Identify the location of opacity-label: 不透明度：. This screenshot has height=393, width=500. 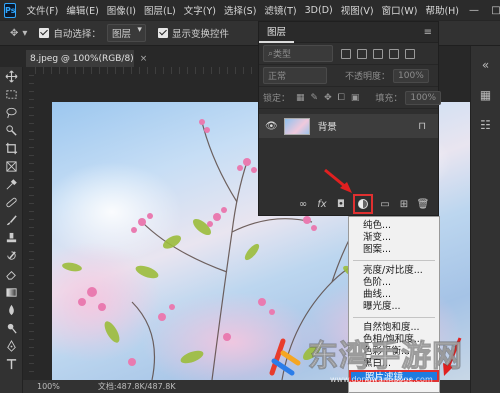
(368, 77).